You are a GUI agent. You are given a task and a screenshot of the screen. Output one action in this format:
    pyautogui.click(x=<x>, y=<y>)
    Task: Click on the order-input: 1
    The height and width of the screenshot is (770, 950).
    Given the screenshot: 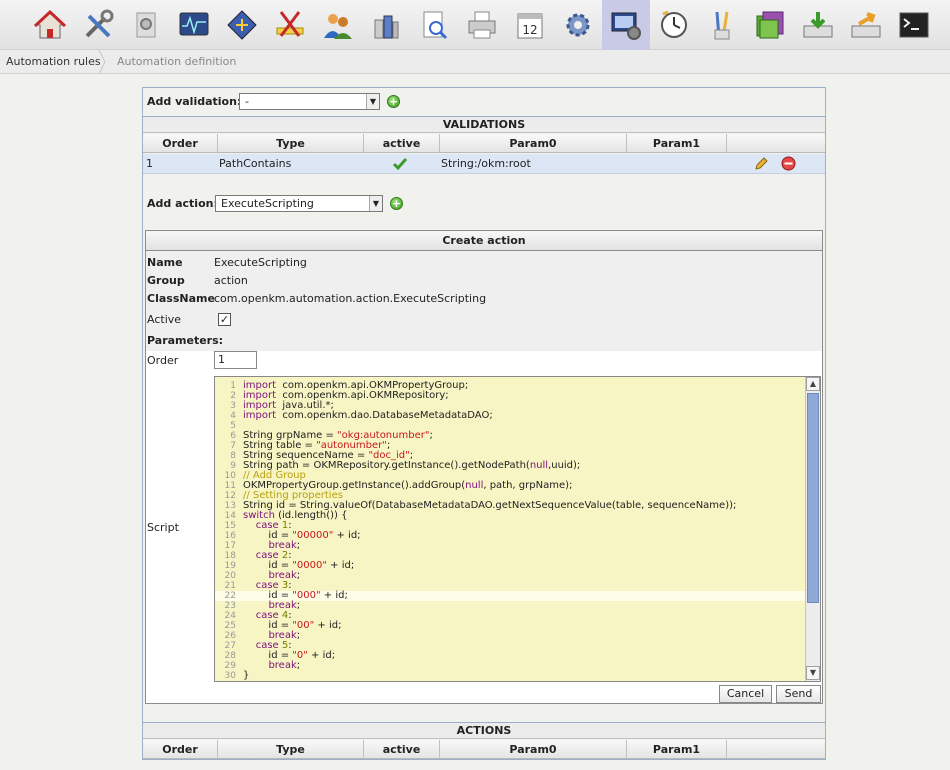 What is the action you would take?
    pyautogui.click(x=235, y=360)
    